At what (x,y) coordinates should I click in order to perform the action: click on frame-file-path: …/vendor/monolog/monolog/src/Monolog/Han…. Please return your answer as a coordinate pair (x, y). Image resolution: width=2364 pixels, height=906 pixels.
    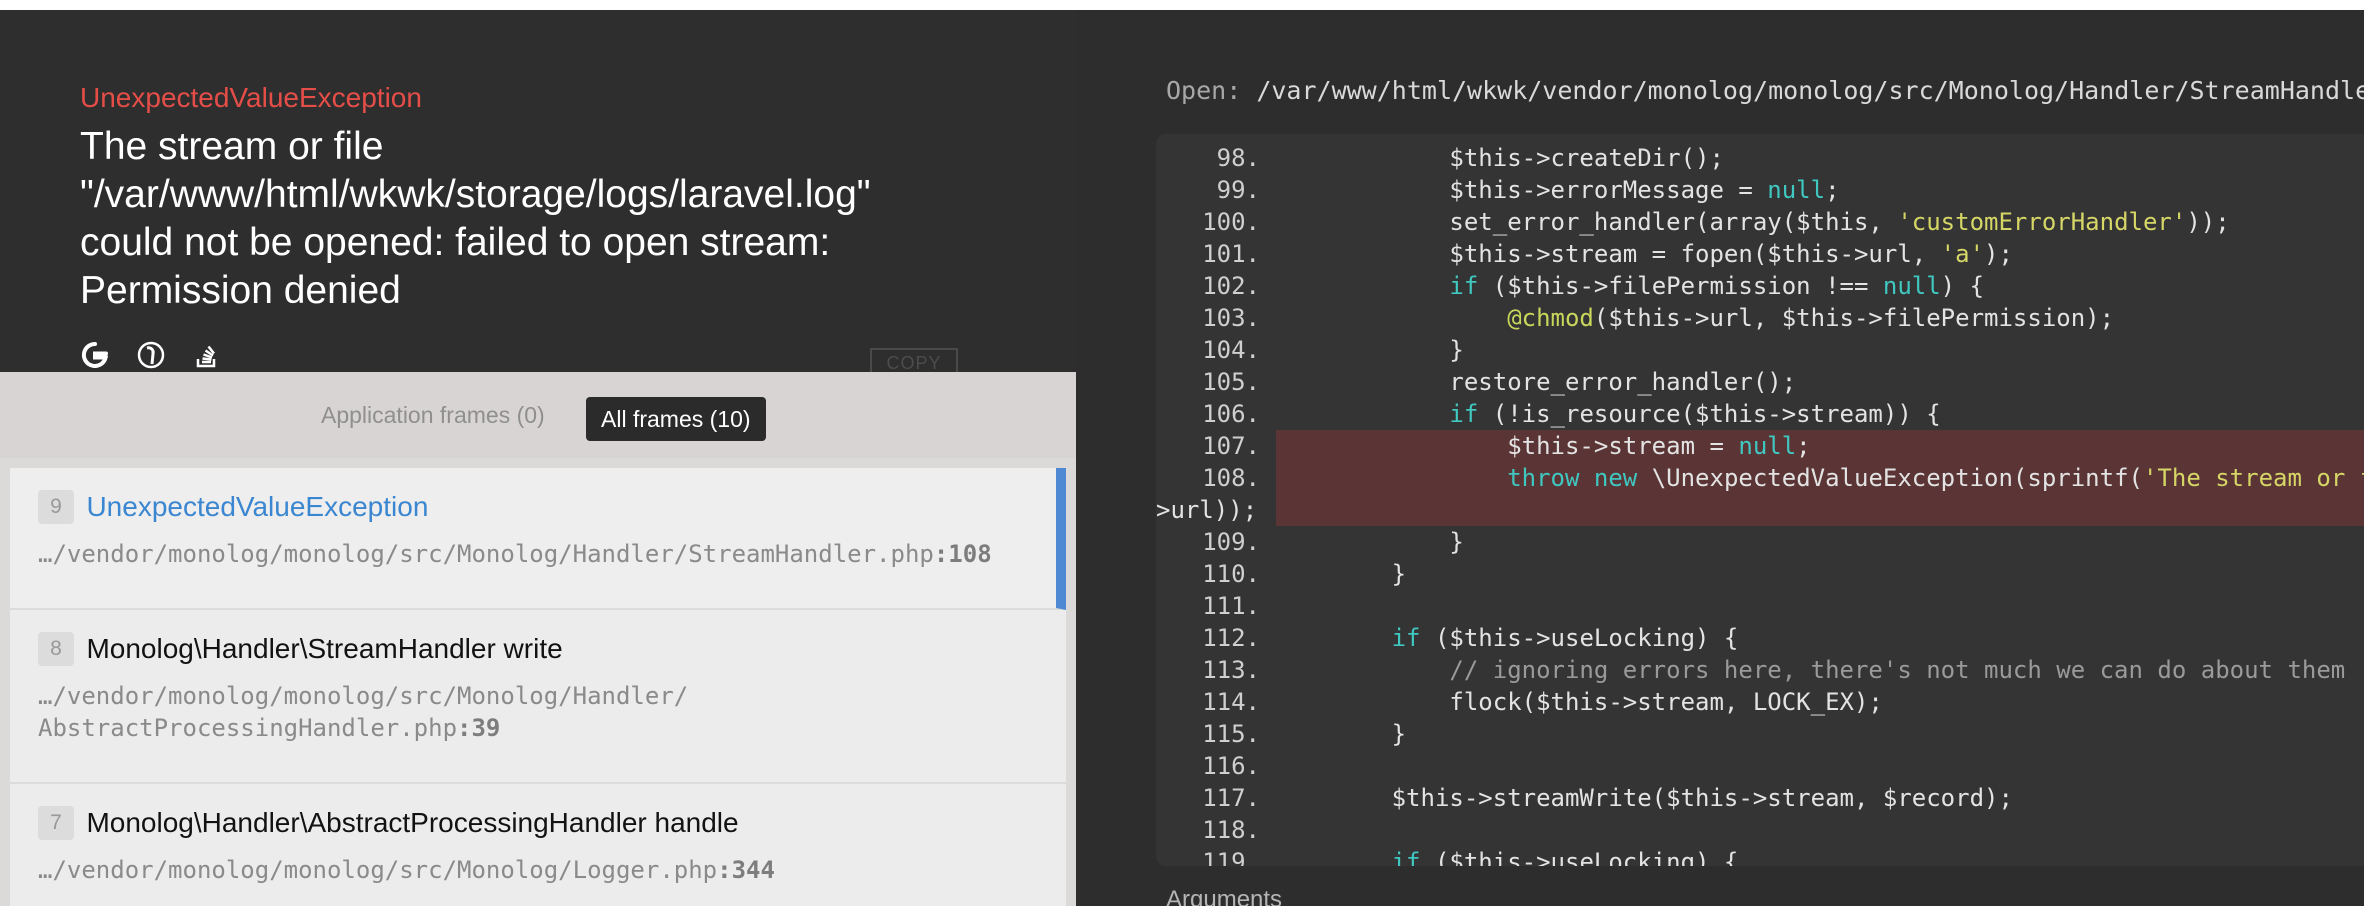
    Looking at the image, I should click on (486, 554).